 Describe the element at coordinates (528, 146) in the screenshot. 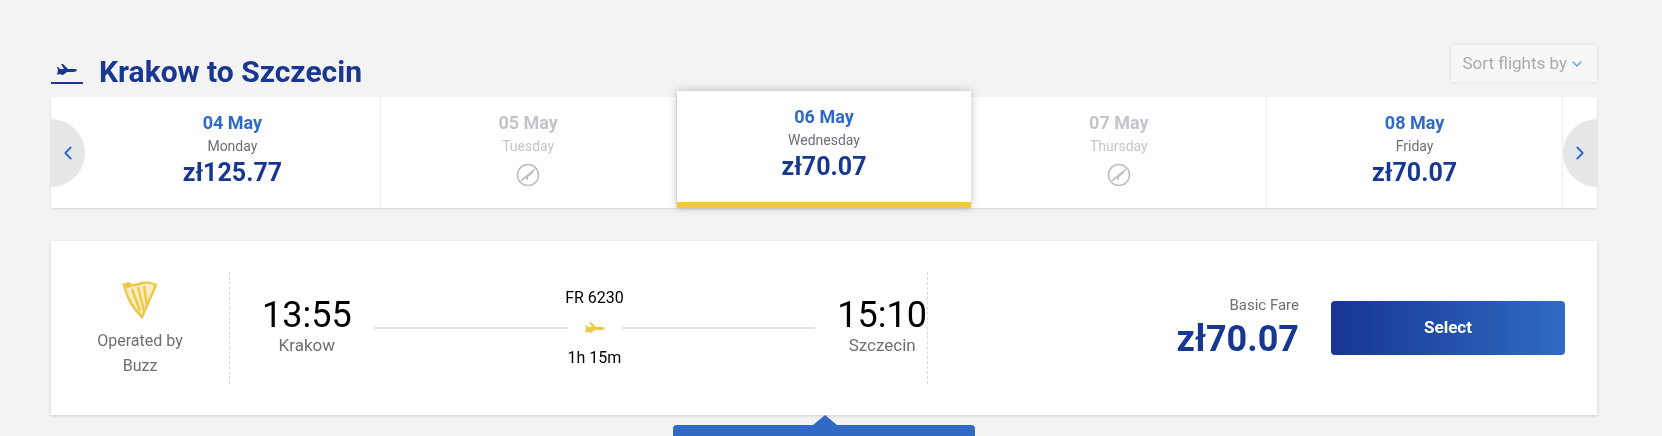

I see `weekday-label: Tuesday` at that location.